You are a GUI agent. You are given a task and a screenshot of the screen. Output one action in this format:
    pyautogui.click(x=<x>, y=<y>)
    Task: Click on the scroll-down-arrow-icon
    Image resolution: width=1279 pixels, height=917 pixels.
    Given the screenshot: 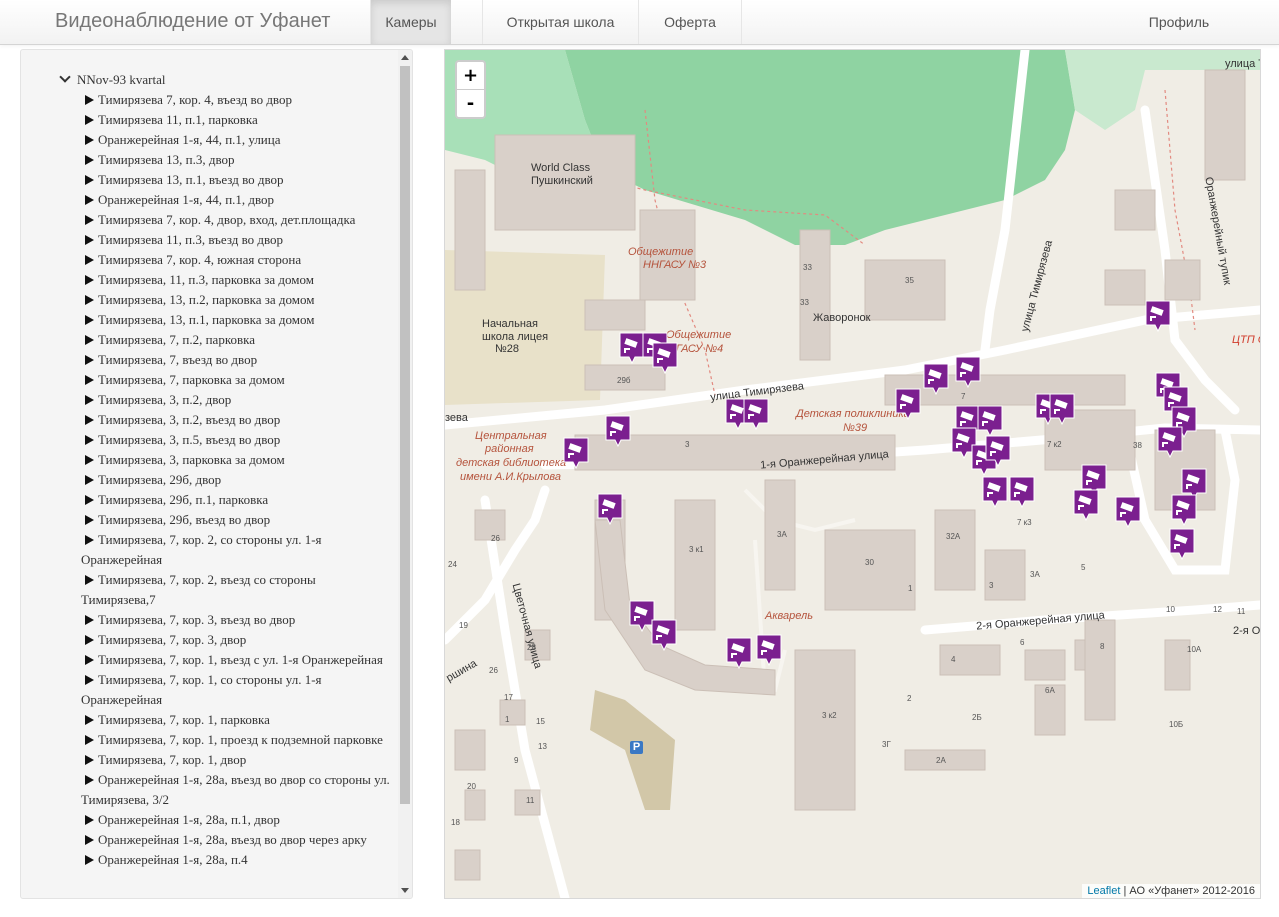 What is the action you would take?
    pyautogui.click(x=405, y=890)
    